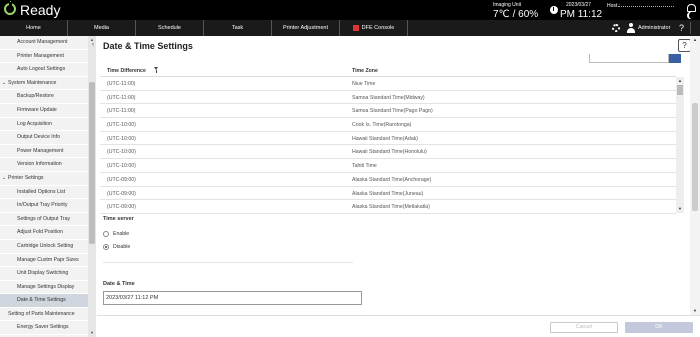  What do you see at coordinates (47, 138) in the screenshot?
I see `sidebar-item-output-device-info: Output Device Info` at bounding box center [47, 138].